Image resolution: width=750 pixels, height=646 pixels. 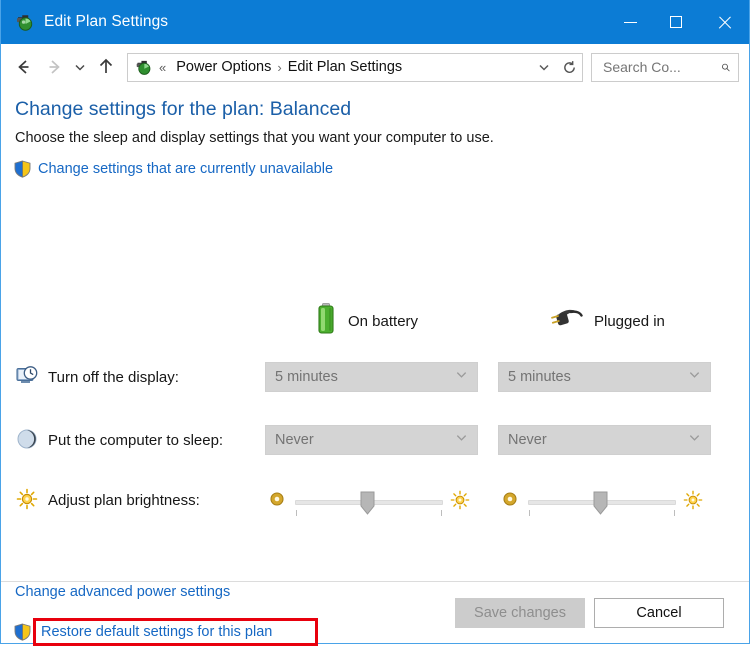 I want to click on recent-locations-button, so click(x=80, y=67).